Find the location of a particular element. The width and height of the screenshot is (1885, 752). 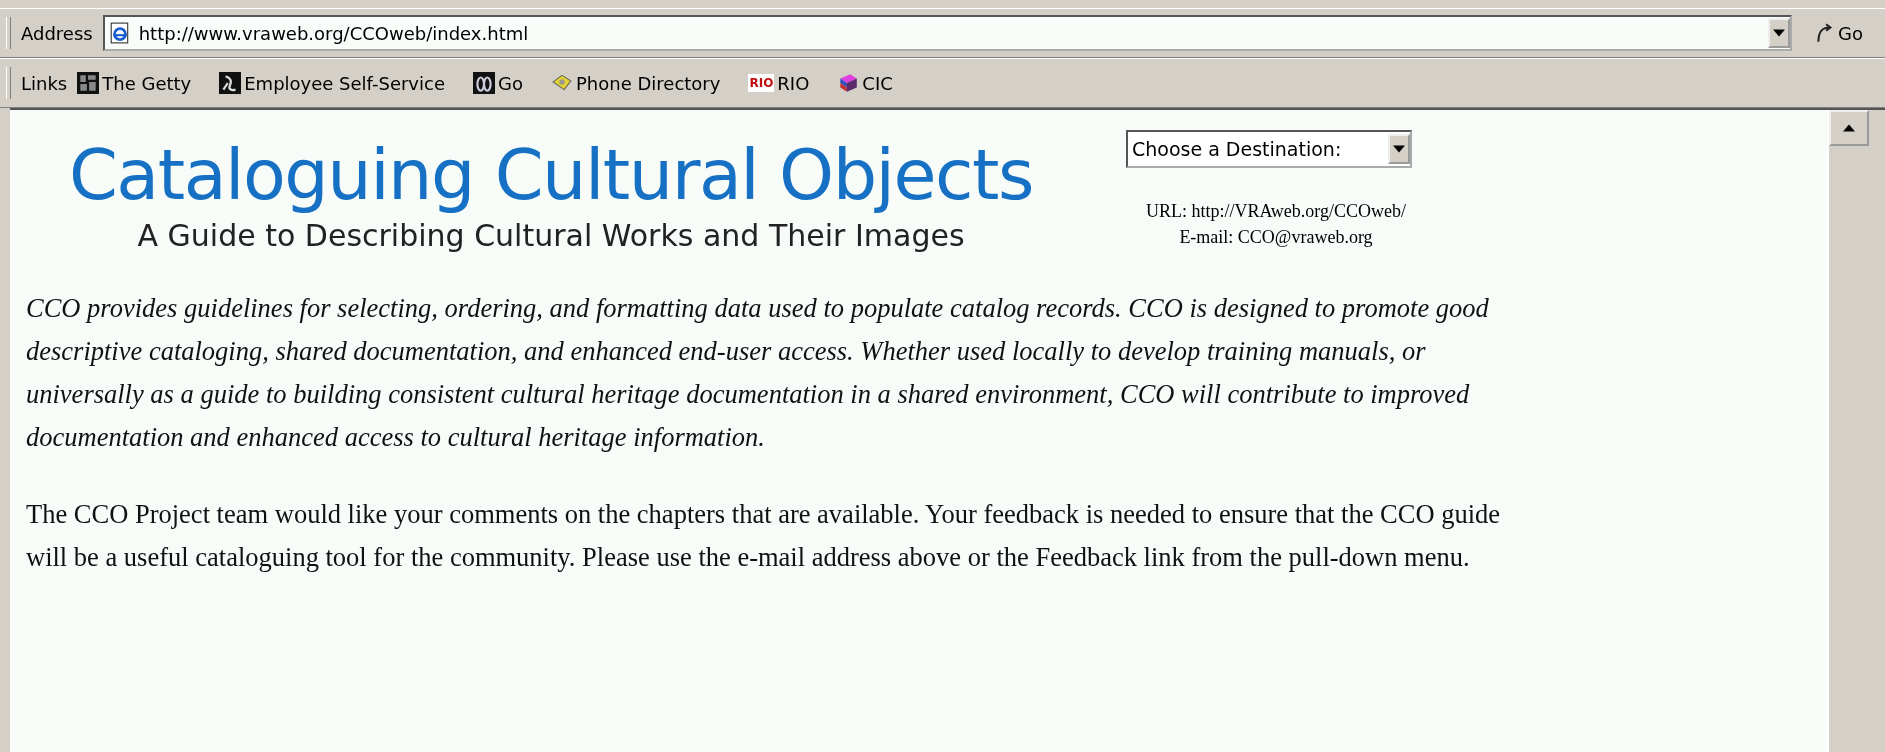

up-arrow-icon is located at coordinates (1849, 128).